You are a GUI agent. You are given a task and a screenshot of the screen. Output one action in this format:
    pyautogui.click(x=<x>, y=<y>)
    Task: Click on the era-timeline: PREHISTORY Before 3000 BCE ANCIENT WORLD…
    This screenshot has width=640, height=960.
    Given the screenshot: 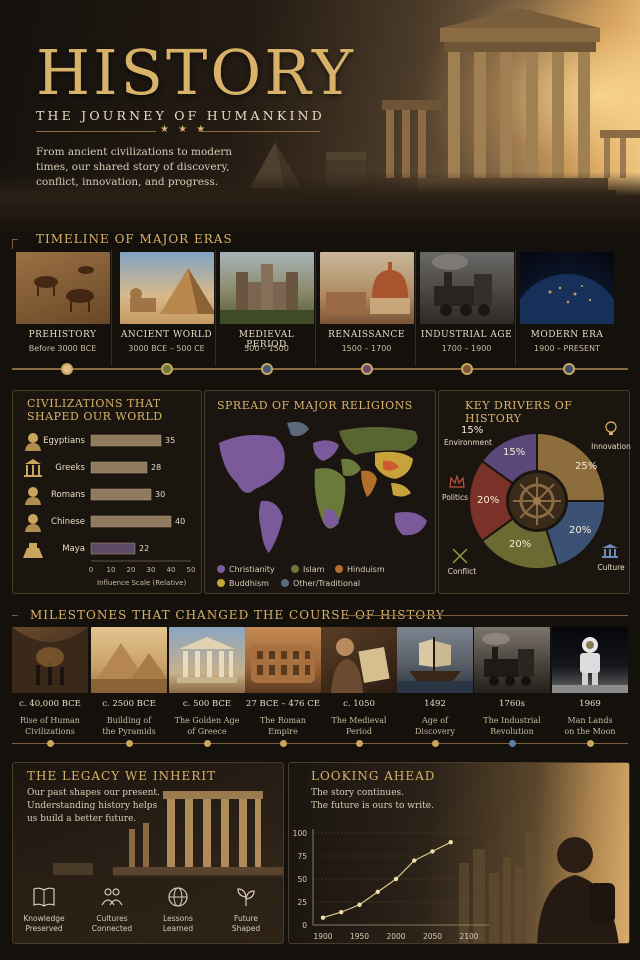 What is the action you would take?
    pyautogui.click(x=320, y=309)
    